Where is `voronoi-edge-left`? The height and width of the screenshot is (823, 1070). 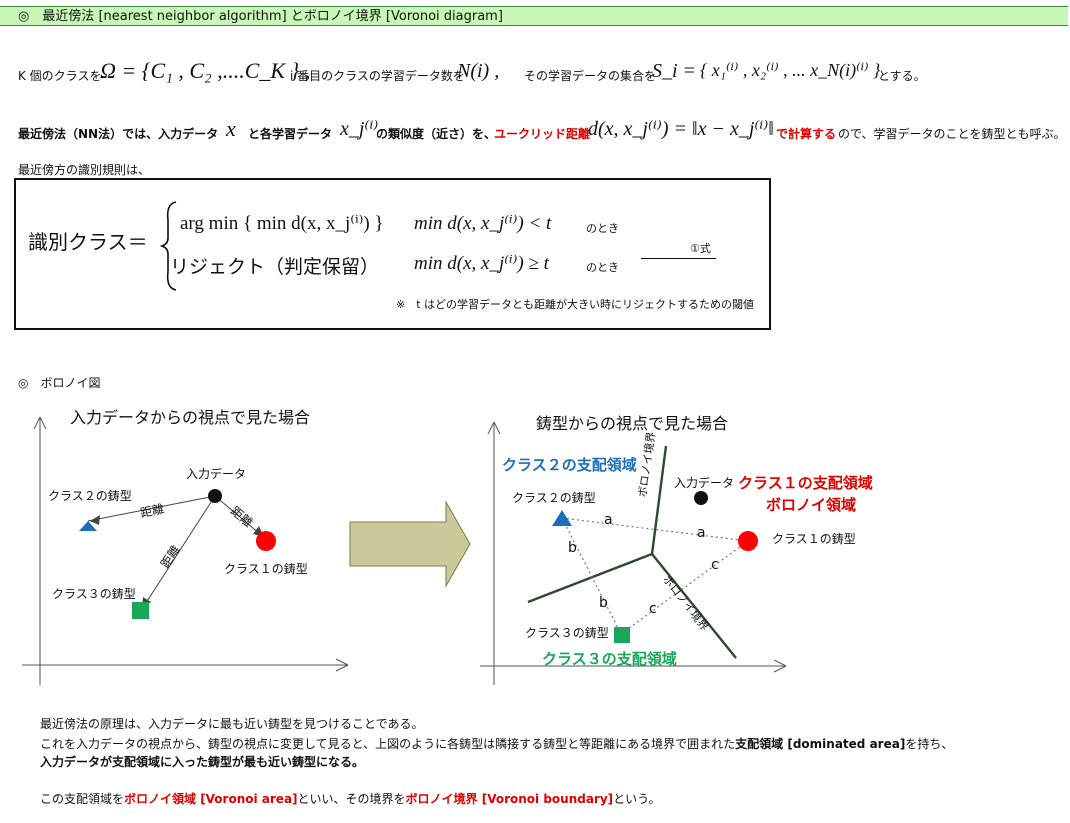
voronoi-edge-left is located at coordinates (590, 578).